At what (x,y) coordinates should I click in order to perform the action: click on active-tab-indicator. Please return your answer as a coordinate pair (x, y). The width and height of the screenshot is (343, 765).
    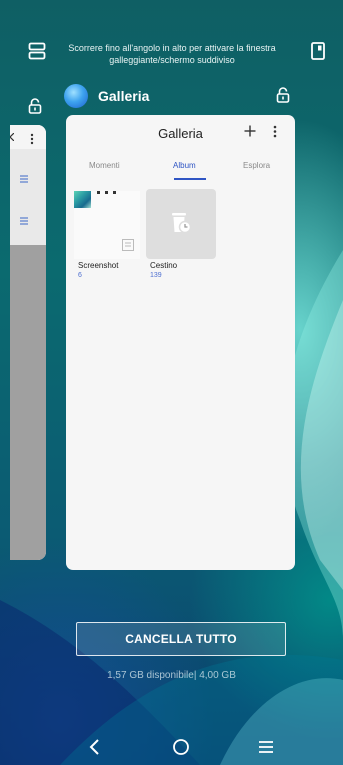
    Looking at the image, I should click on (190, 179).